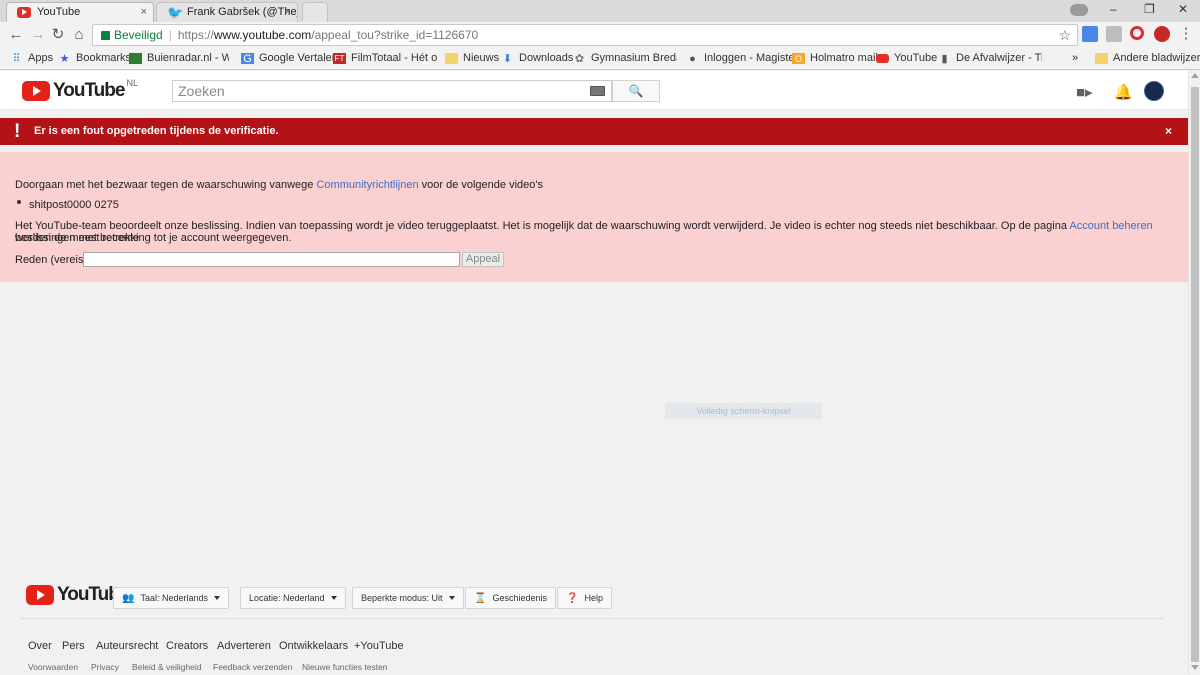 The width and height of the screenshot is (1200, 675). What do you see at coordinates (179, 58) in the screenshot?
I see `bookmark-buienradar: Buienradar.nl - Weer` at bounding box center [179, 58].